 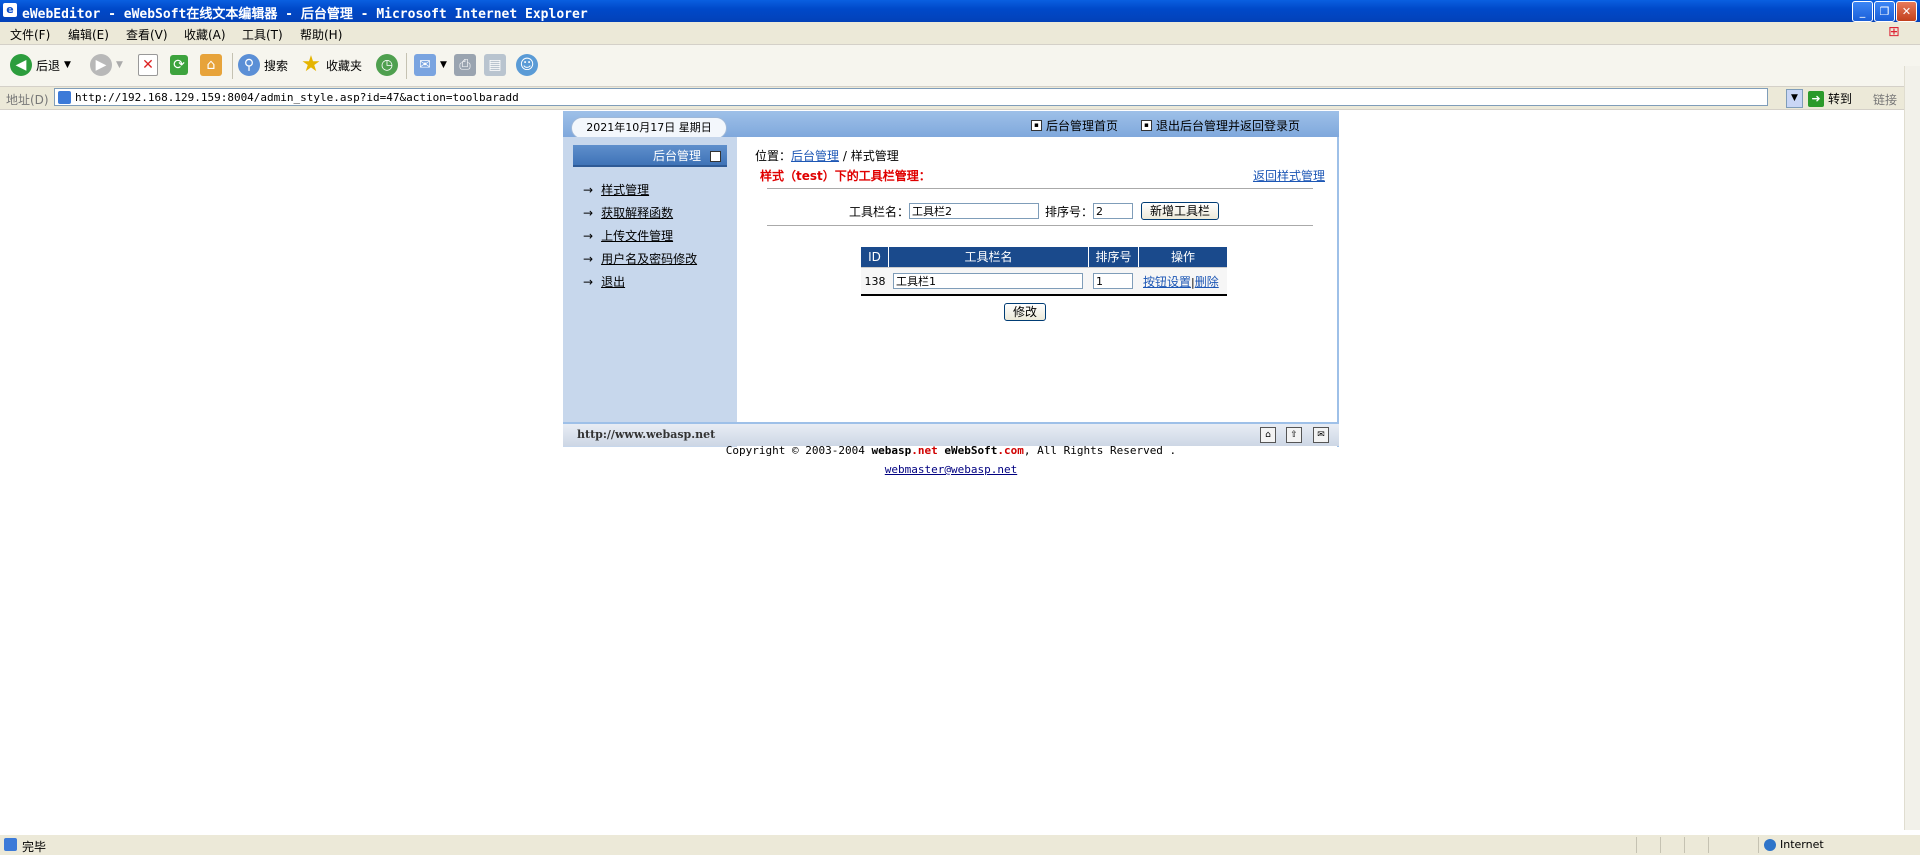 I want to click on refresh-icon: ⟳, so click(x=179, y=65).